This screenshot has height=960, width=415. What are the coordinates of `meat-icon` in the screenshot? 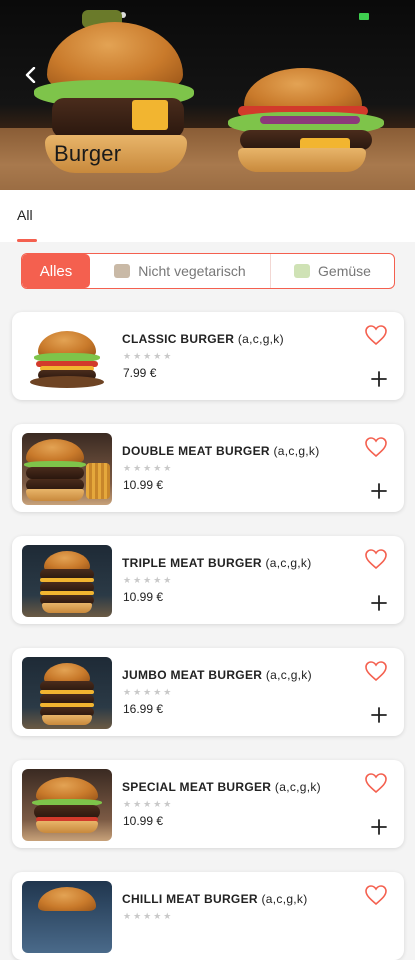 It's located at (122, 271).